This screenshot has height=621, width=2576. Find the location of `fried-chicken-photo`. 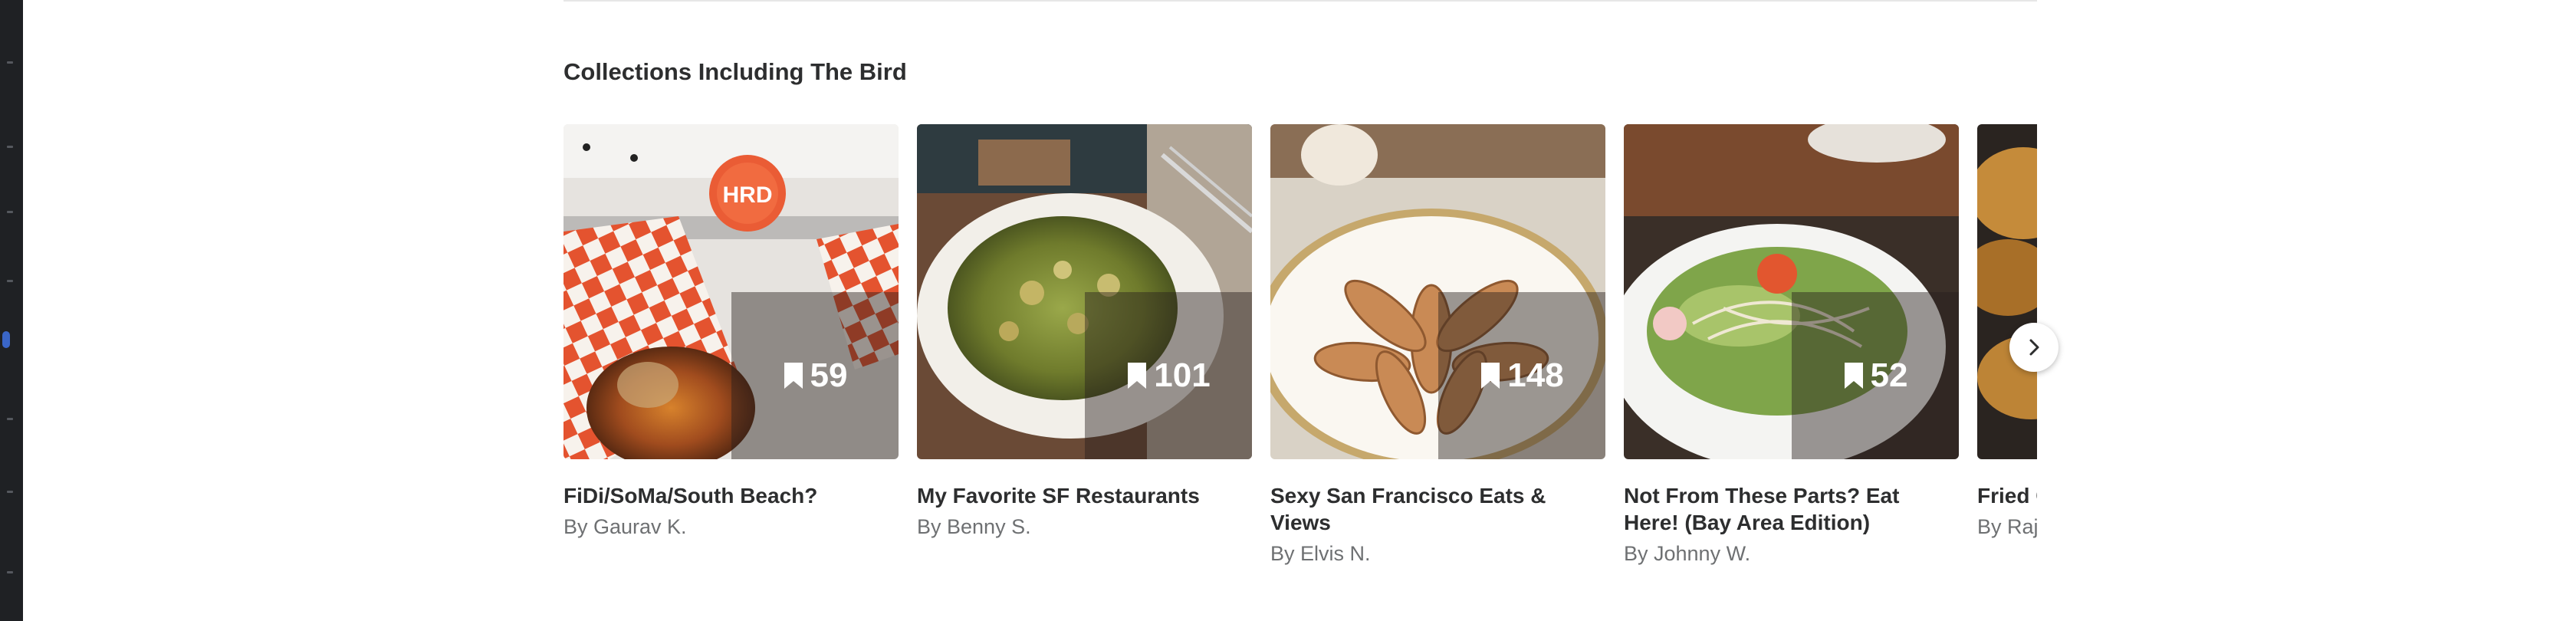

fried-chicken-photo is located at coordinates (2007, 291).